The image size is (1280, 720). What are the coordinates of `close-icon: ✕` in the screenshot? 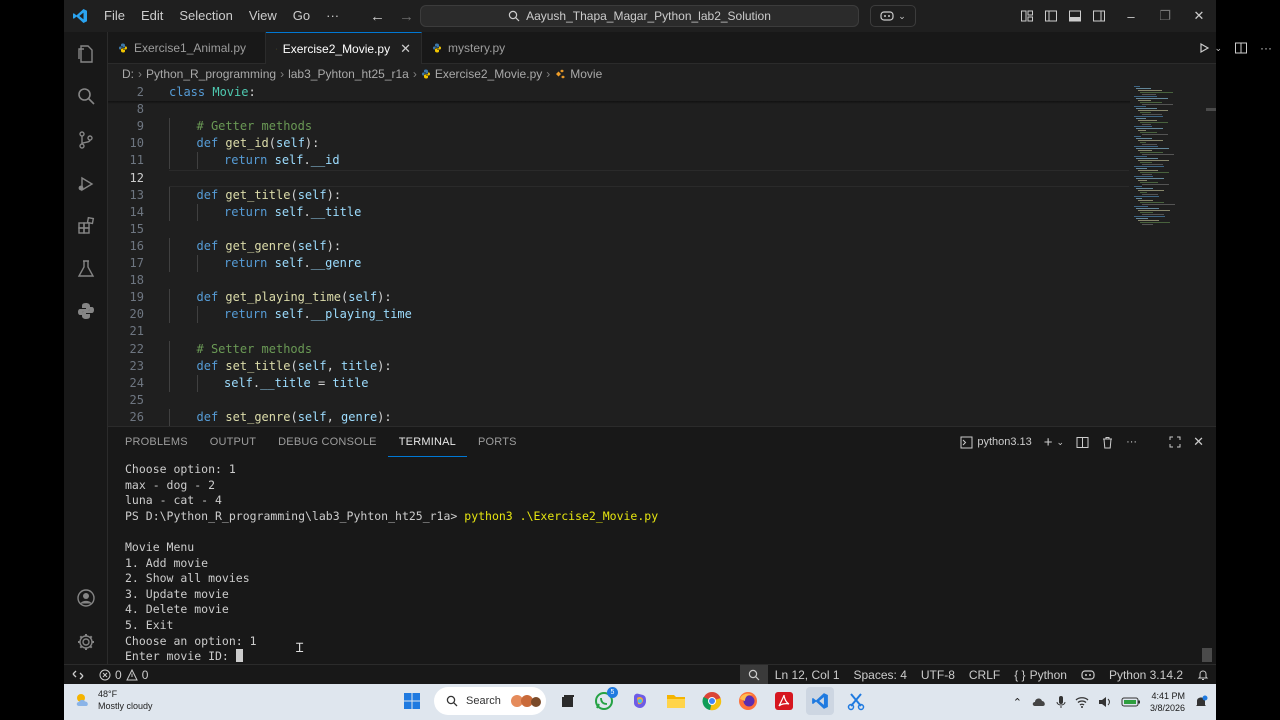 It's located at (405, 49).